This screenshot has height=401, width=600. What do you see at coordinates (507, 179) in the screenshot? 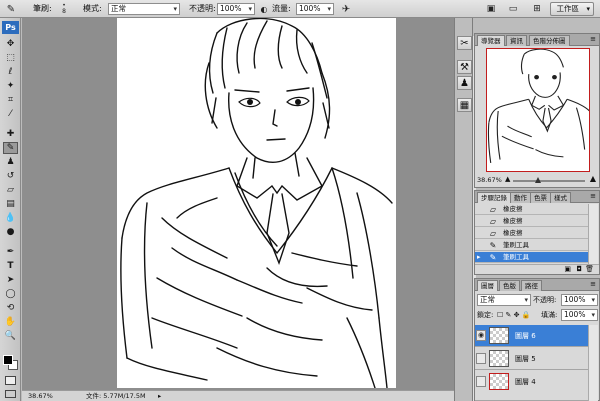
I see `zoom-out-icon: ▲` at bounding box center [507, 179].